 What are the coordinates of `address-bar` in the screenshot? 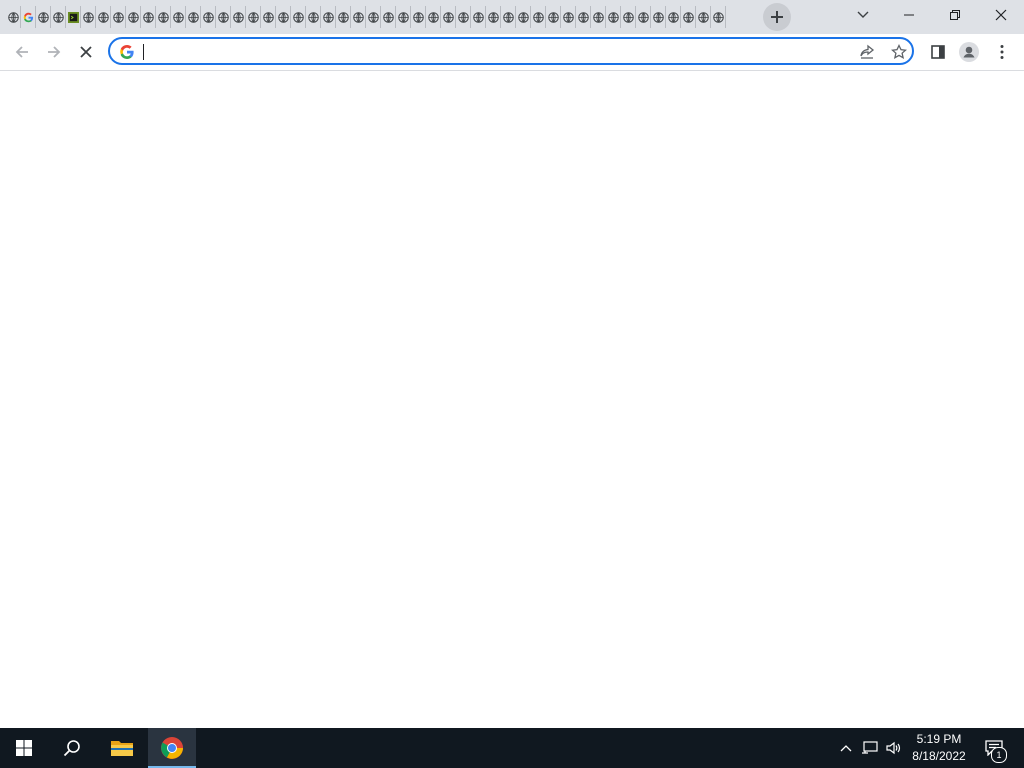 It's located at (511, 51).